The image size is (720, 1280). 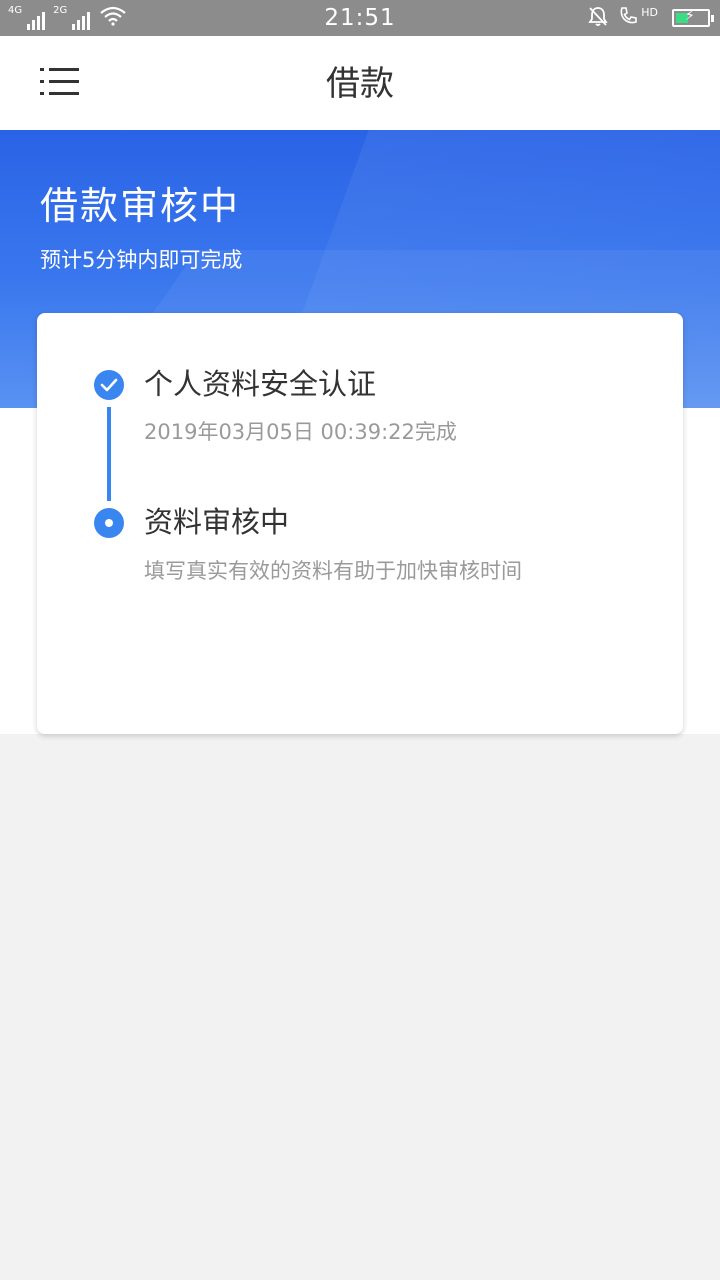 What do you see at coordinates (217, 522) in the screenshot?
I see `step-title-review: 资料审核中` at bounding box center [217, 522].